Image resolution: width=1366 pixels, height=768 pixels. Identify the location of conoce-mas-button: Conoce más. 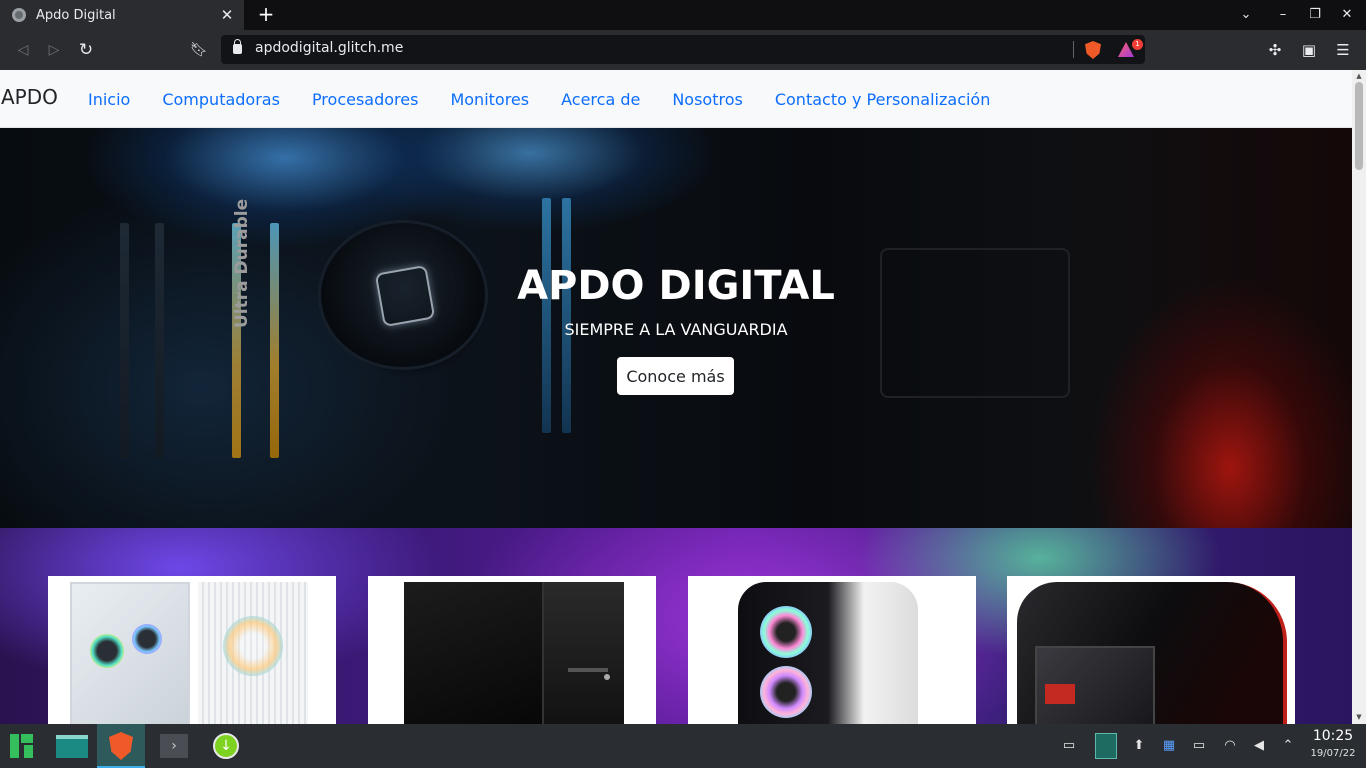
(675, 376).